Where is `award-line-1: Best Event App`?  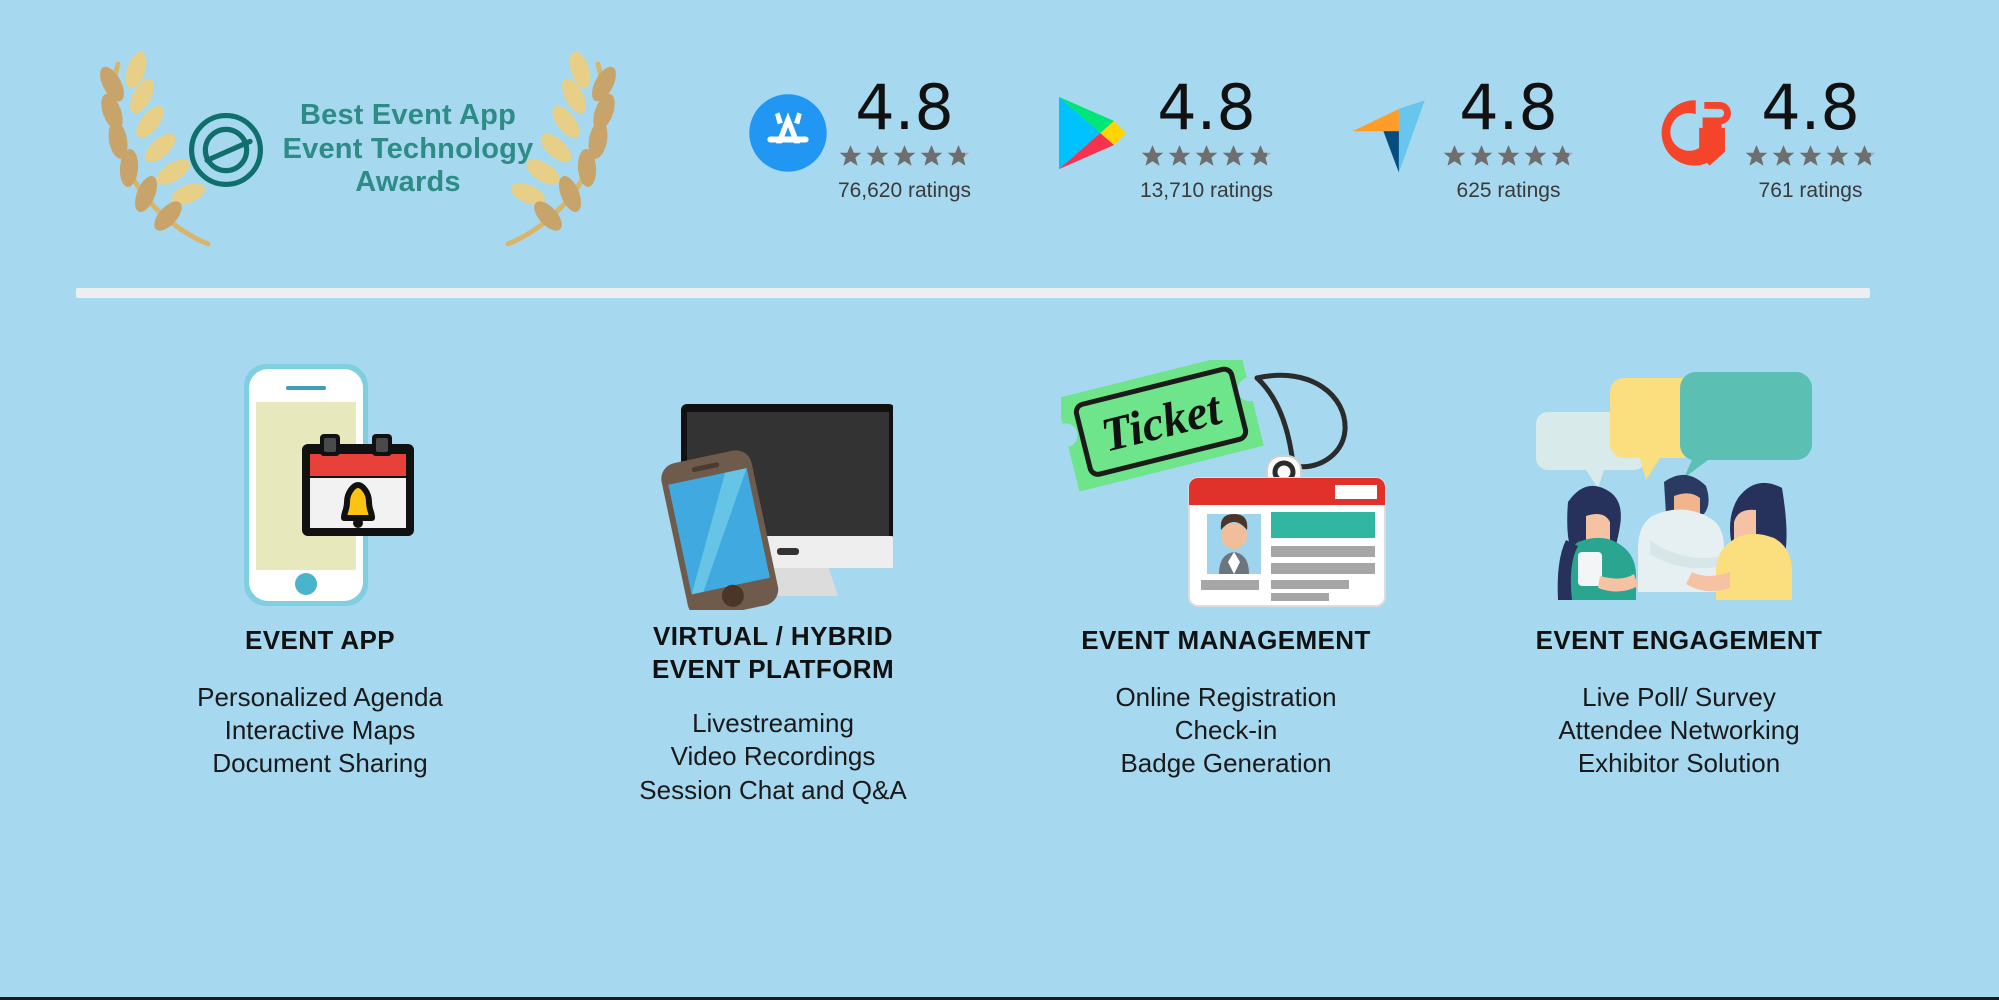
award-line-1: Best Event App is located at coordinates (408, 115).